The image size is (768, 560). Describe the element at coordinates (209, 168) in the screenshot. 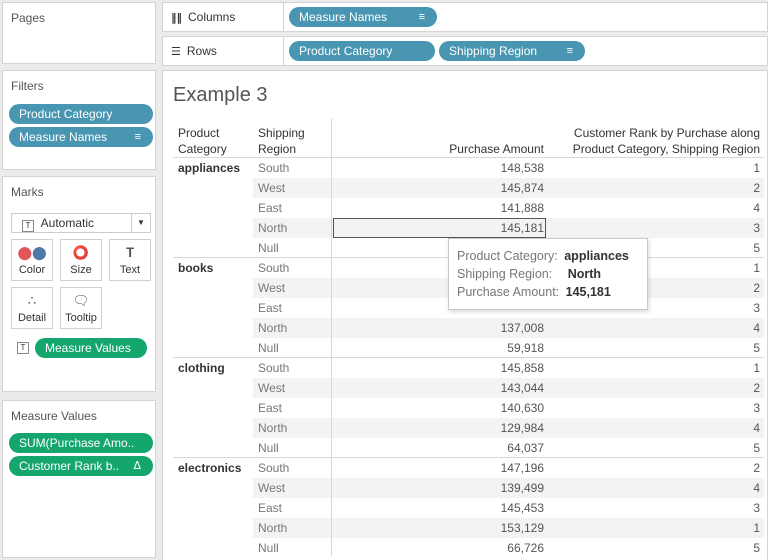

I see `category-label: appliances` at that location.